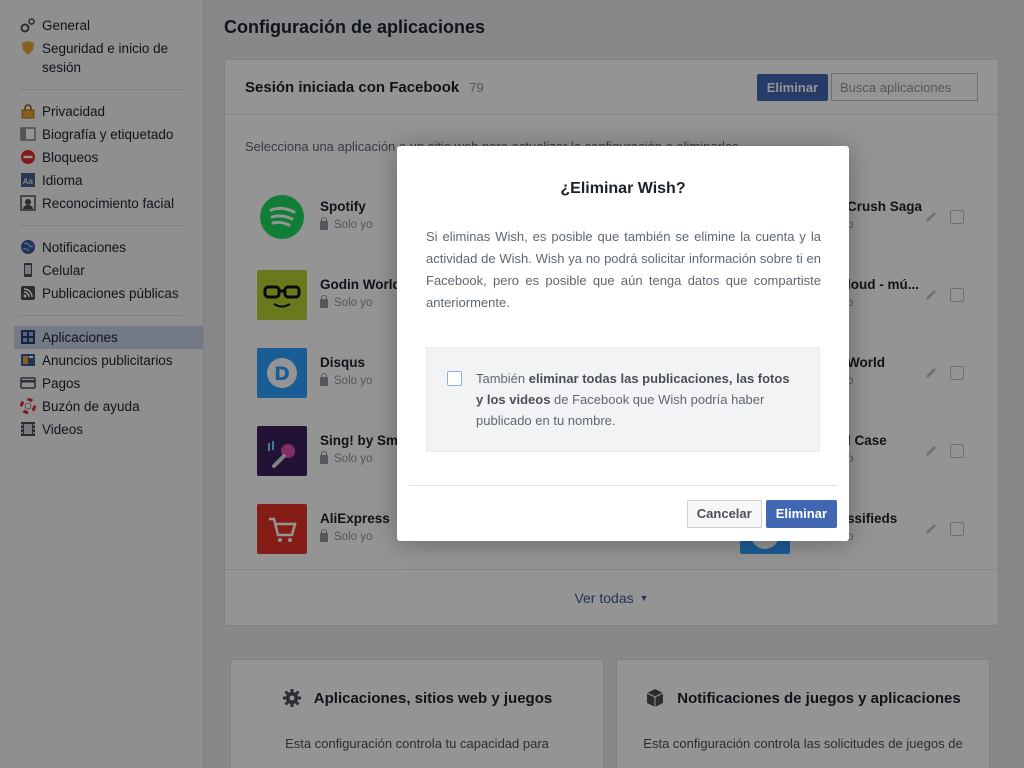  What do you see at coordinates (623, 513) in the screenshot?
I see `dialog-footer: Cancelar Eliminar` at bounding box center [623, 513].